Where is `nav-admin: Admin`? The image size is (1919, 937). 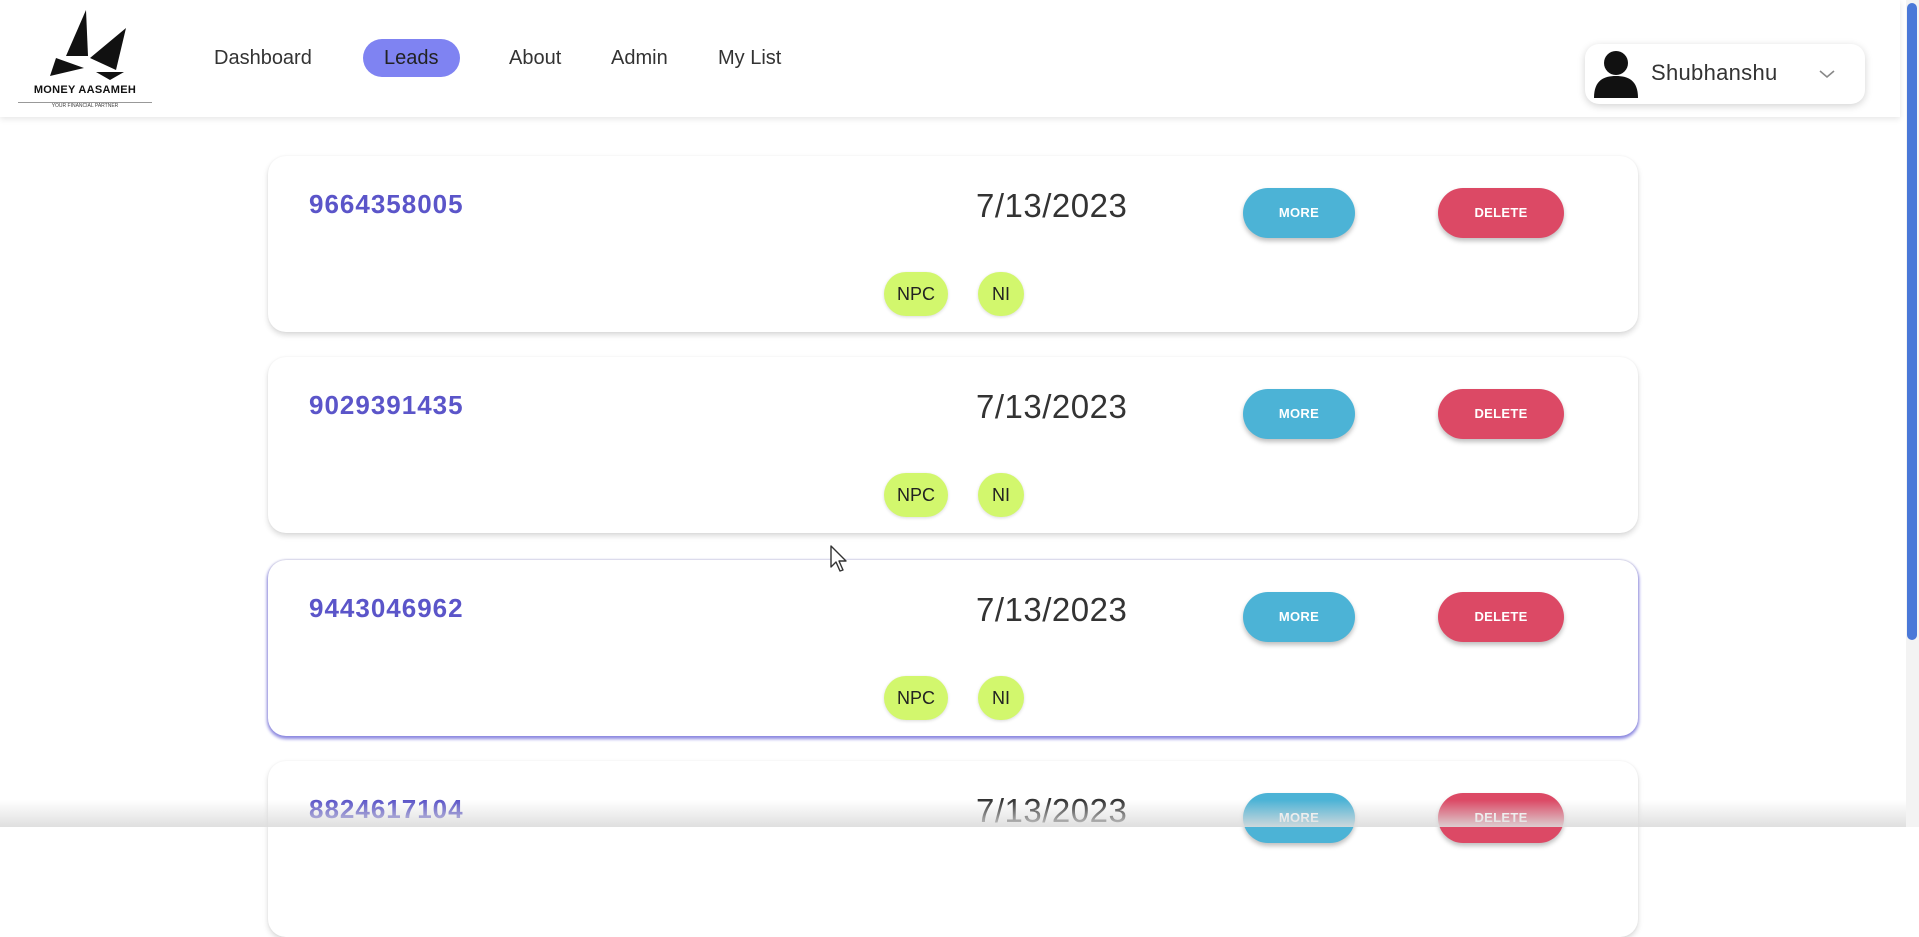 nav-admin: Admin is located at coordinates (639, 58).